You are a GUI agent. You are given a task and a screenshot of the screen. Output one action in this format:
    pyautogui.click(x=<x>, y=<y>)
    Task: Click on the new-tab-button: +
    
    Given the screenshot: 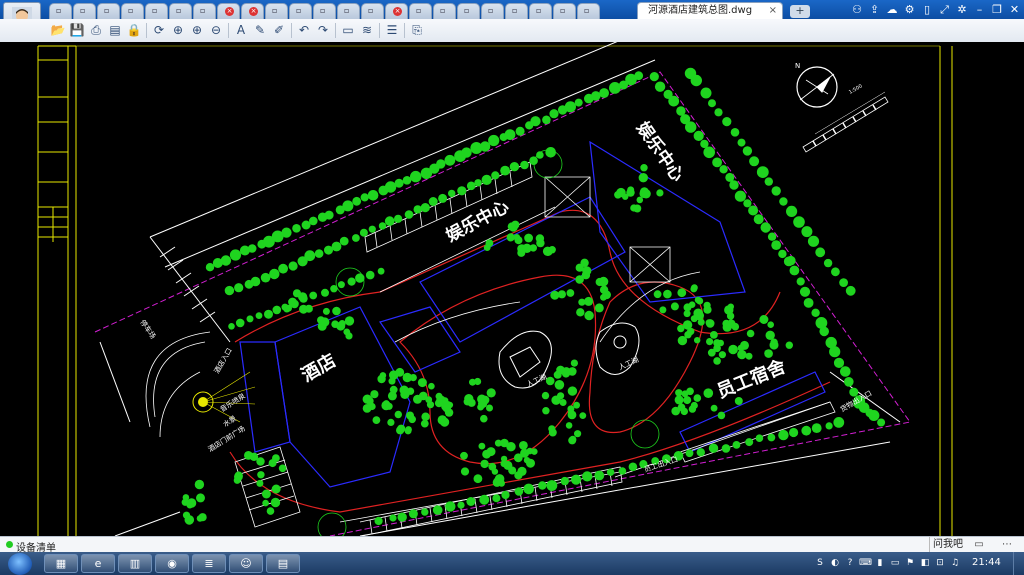 What is the action you would take?
    pyautogui.click(x=800, y=11)
    